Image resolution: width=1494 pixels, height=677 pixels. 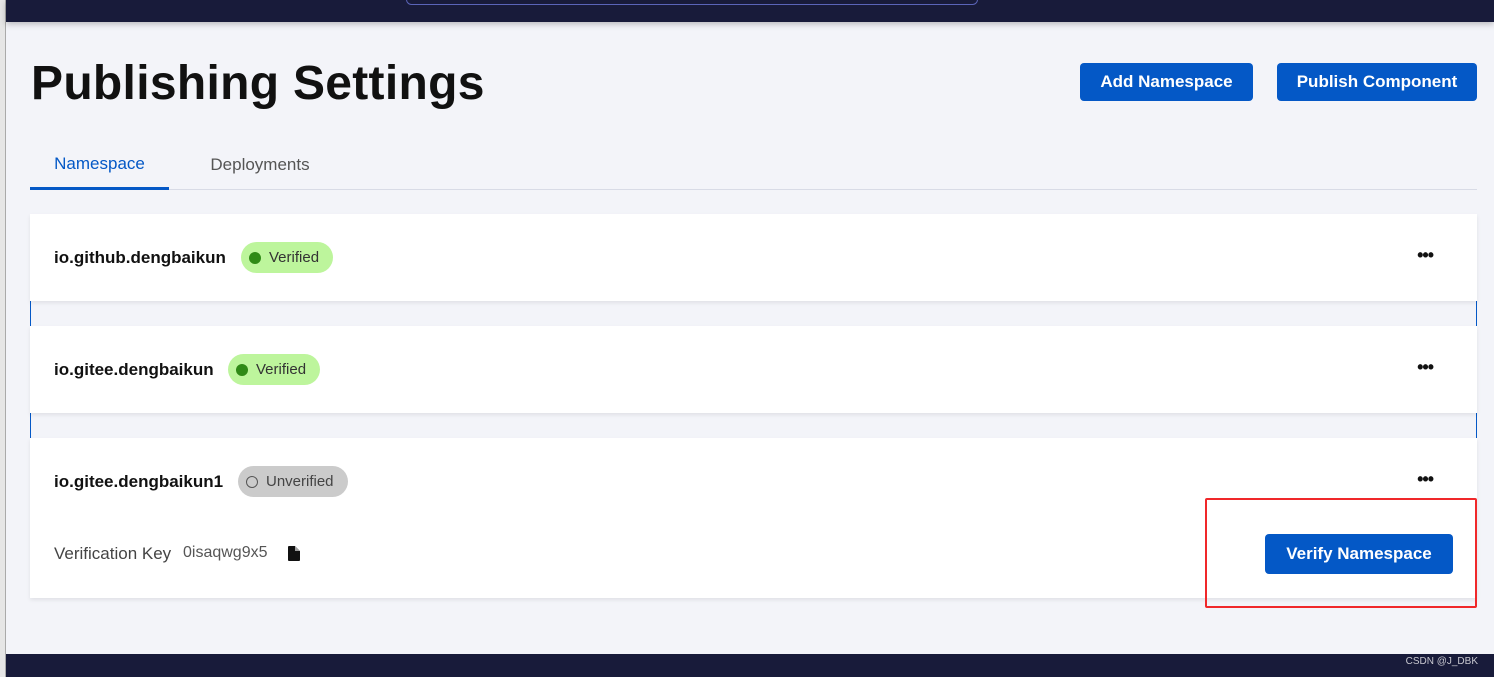 I want to click on page-title: Publishing Settings, so click(x=258, y=83).